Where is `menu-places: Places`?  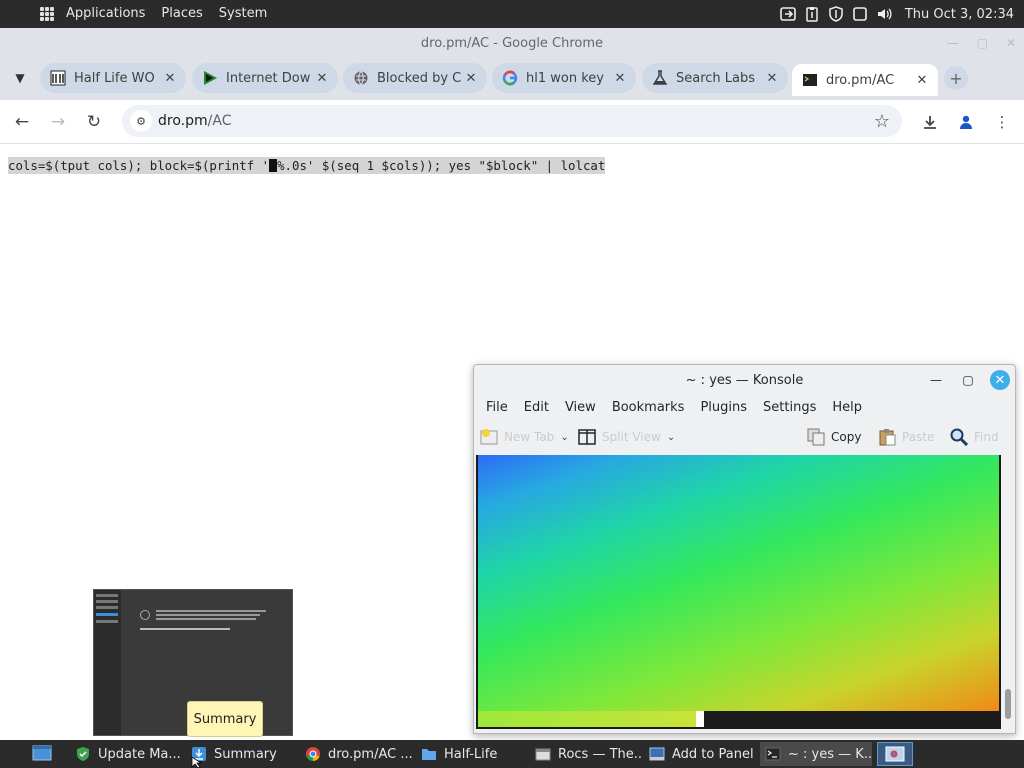
menu-places: Places is located at coordinates (181, 14).